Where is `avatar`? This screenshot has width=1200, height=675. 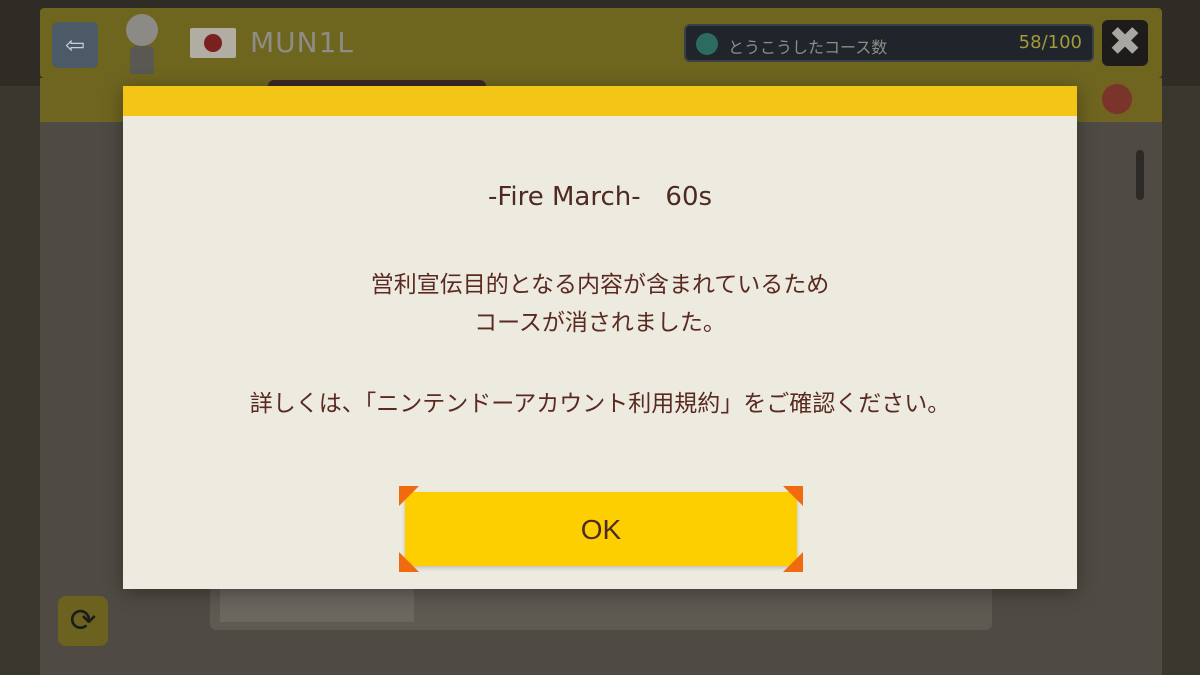
avatar is located at coordinates (142, 45).